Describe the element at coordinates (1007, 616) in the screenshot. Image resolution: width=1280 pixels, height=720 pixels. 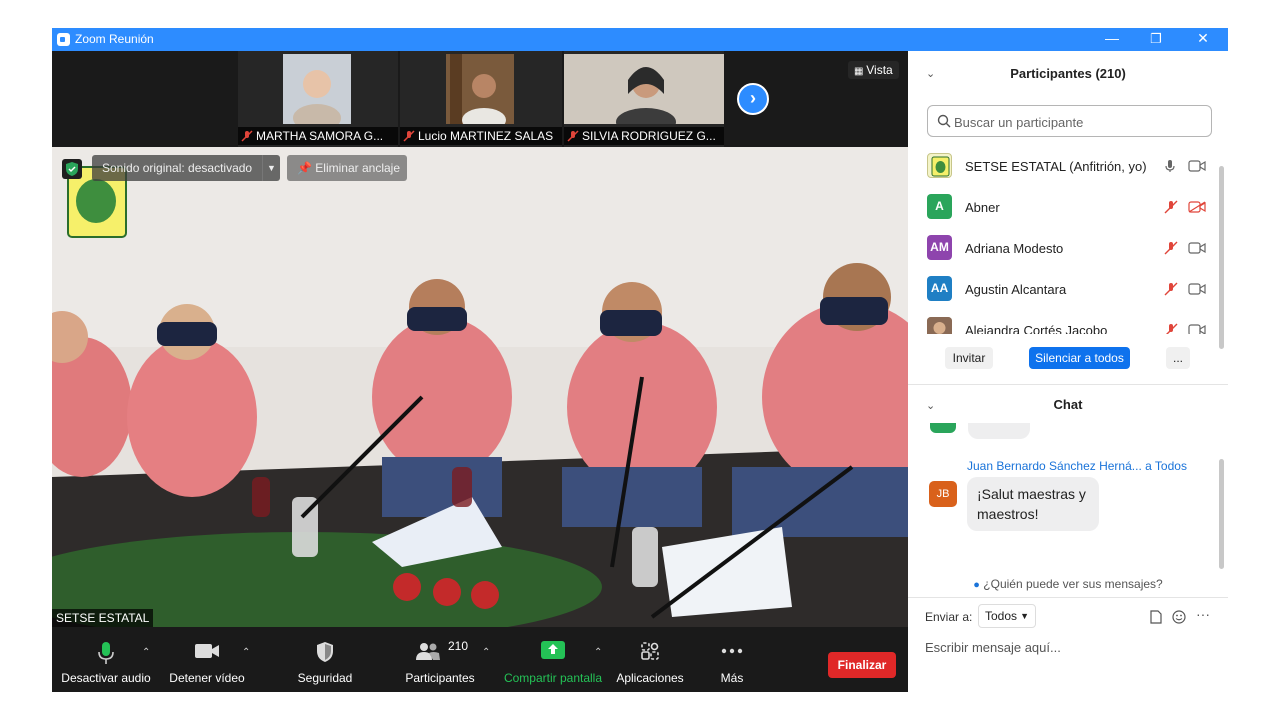
I see `recipient-dropdown: Todos ▼` at that location.